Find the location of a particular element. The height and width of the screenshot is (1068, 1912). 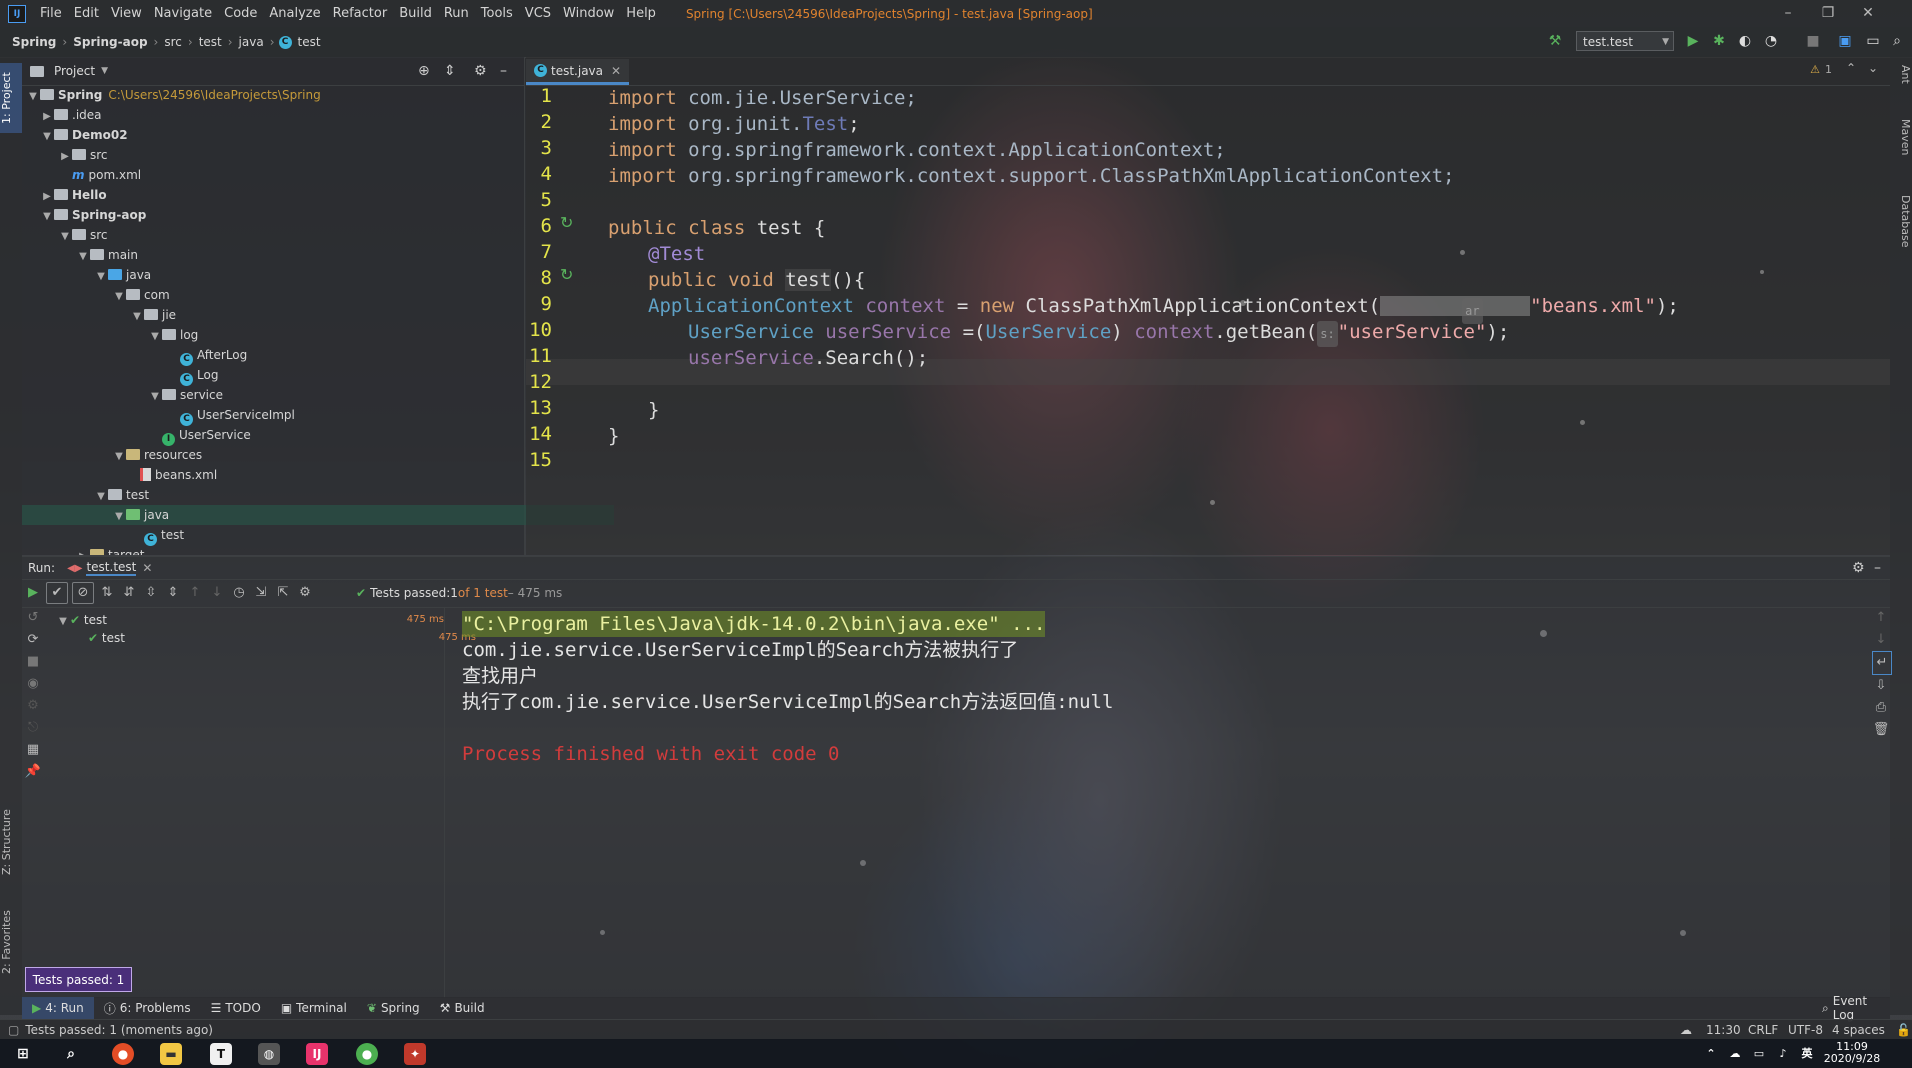

profile-icon: ◔ is located at coordinates (1771, 41).